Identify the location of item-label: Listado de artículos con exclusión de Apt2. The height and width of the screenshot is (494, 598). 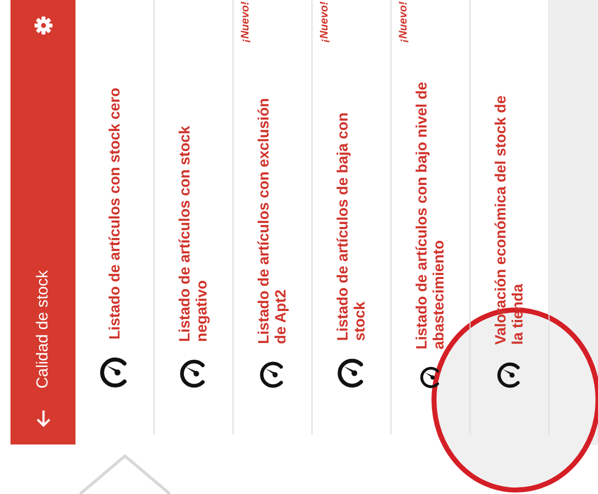
(272, 220).